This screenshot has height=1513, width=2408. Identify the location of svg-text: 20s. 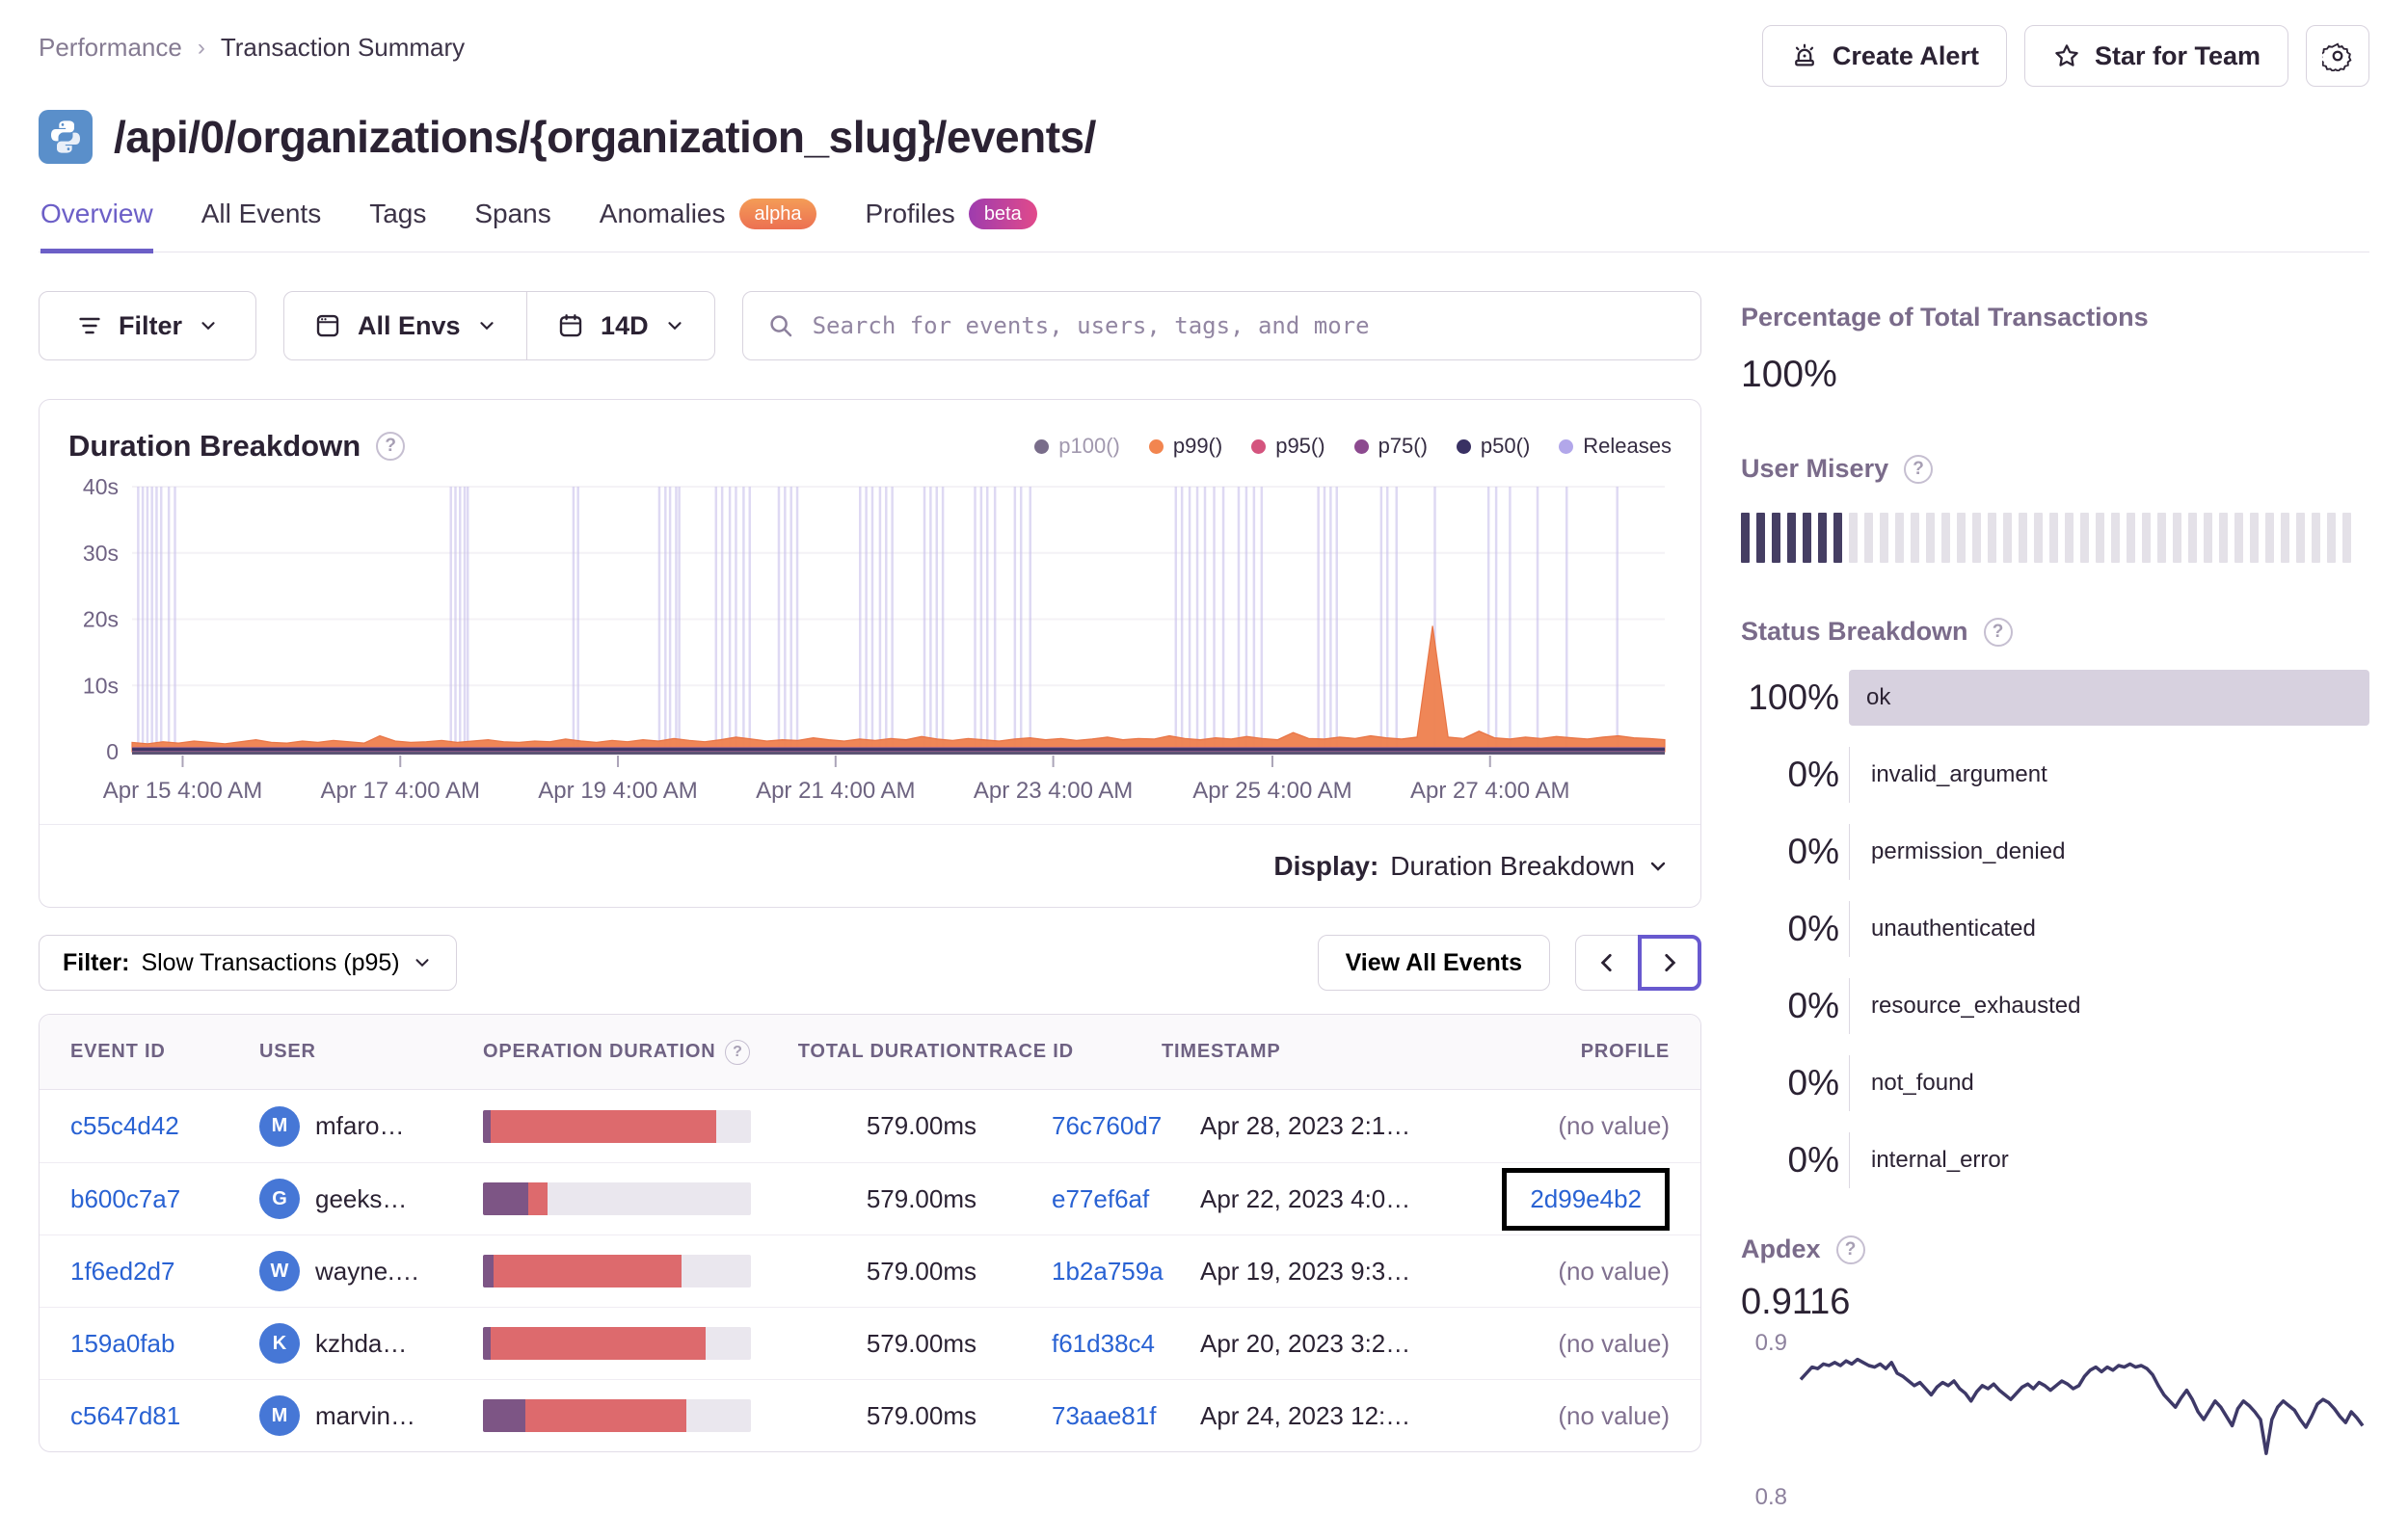
(101, 619).